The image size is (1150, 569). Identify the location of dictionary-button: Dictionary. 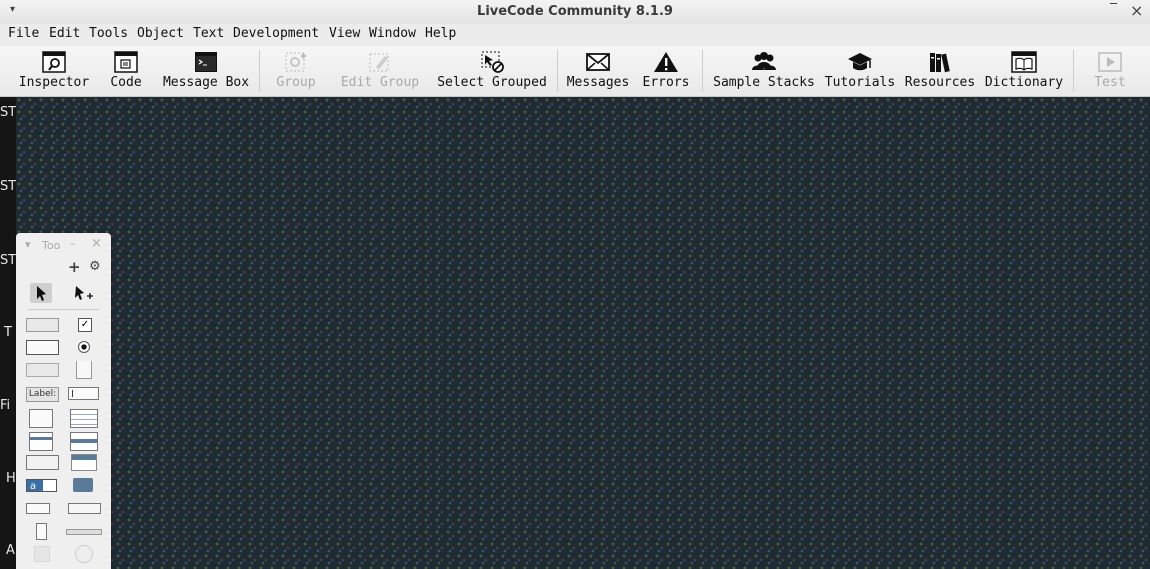
(1024, 71).